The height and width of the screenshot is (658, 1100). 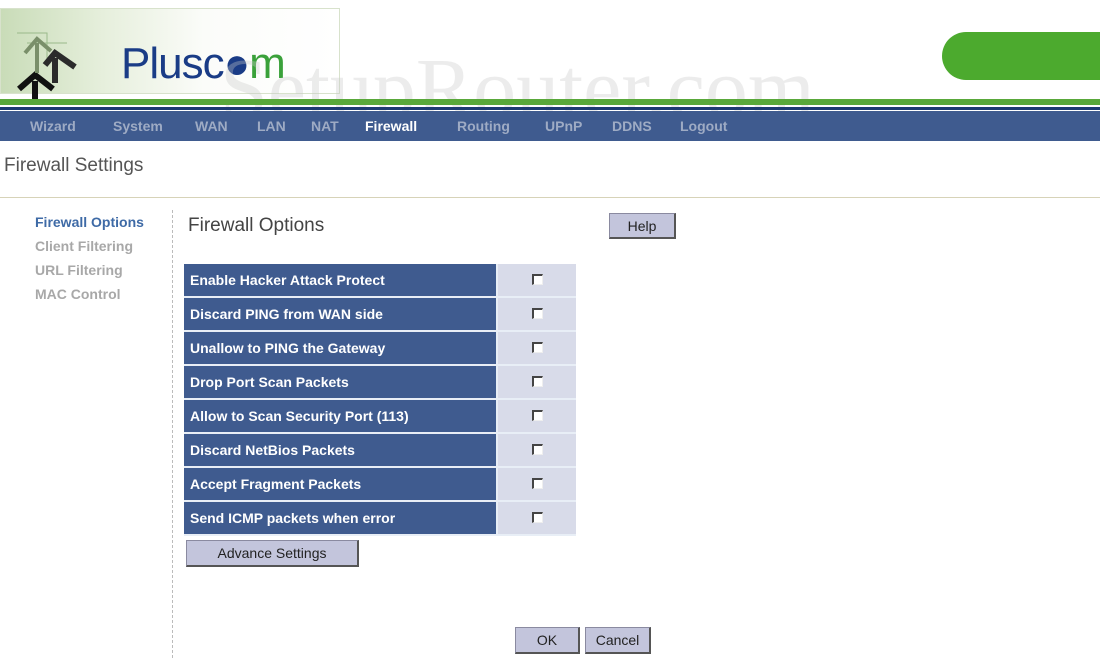 What do you see at coordinates (341, 383) in the screenshot?
I see `option-label: Drop Port Scan Packets` at bounding box center [341, 383].